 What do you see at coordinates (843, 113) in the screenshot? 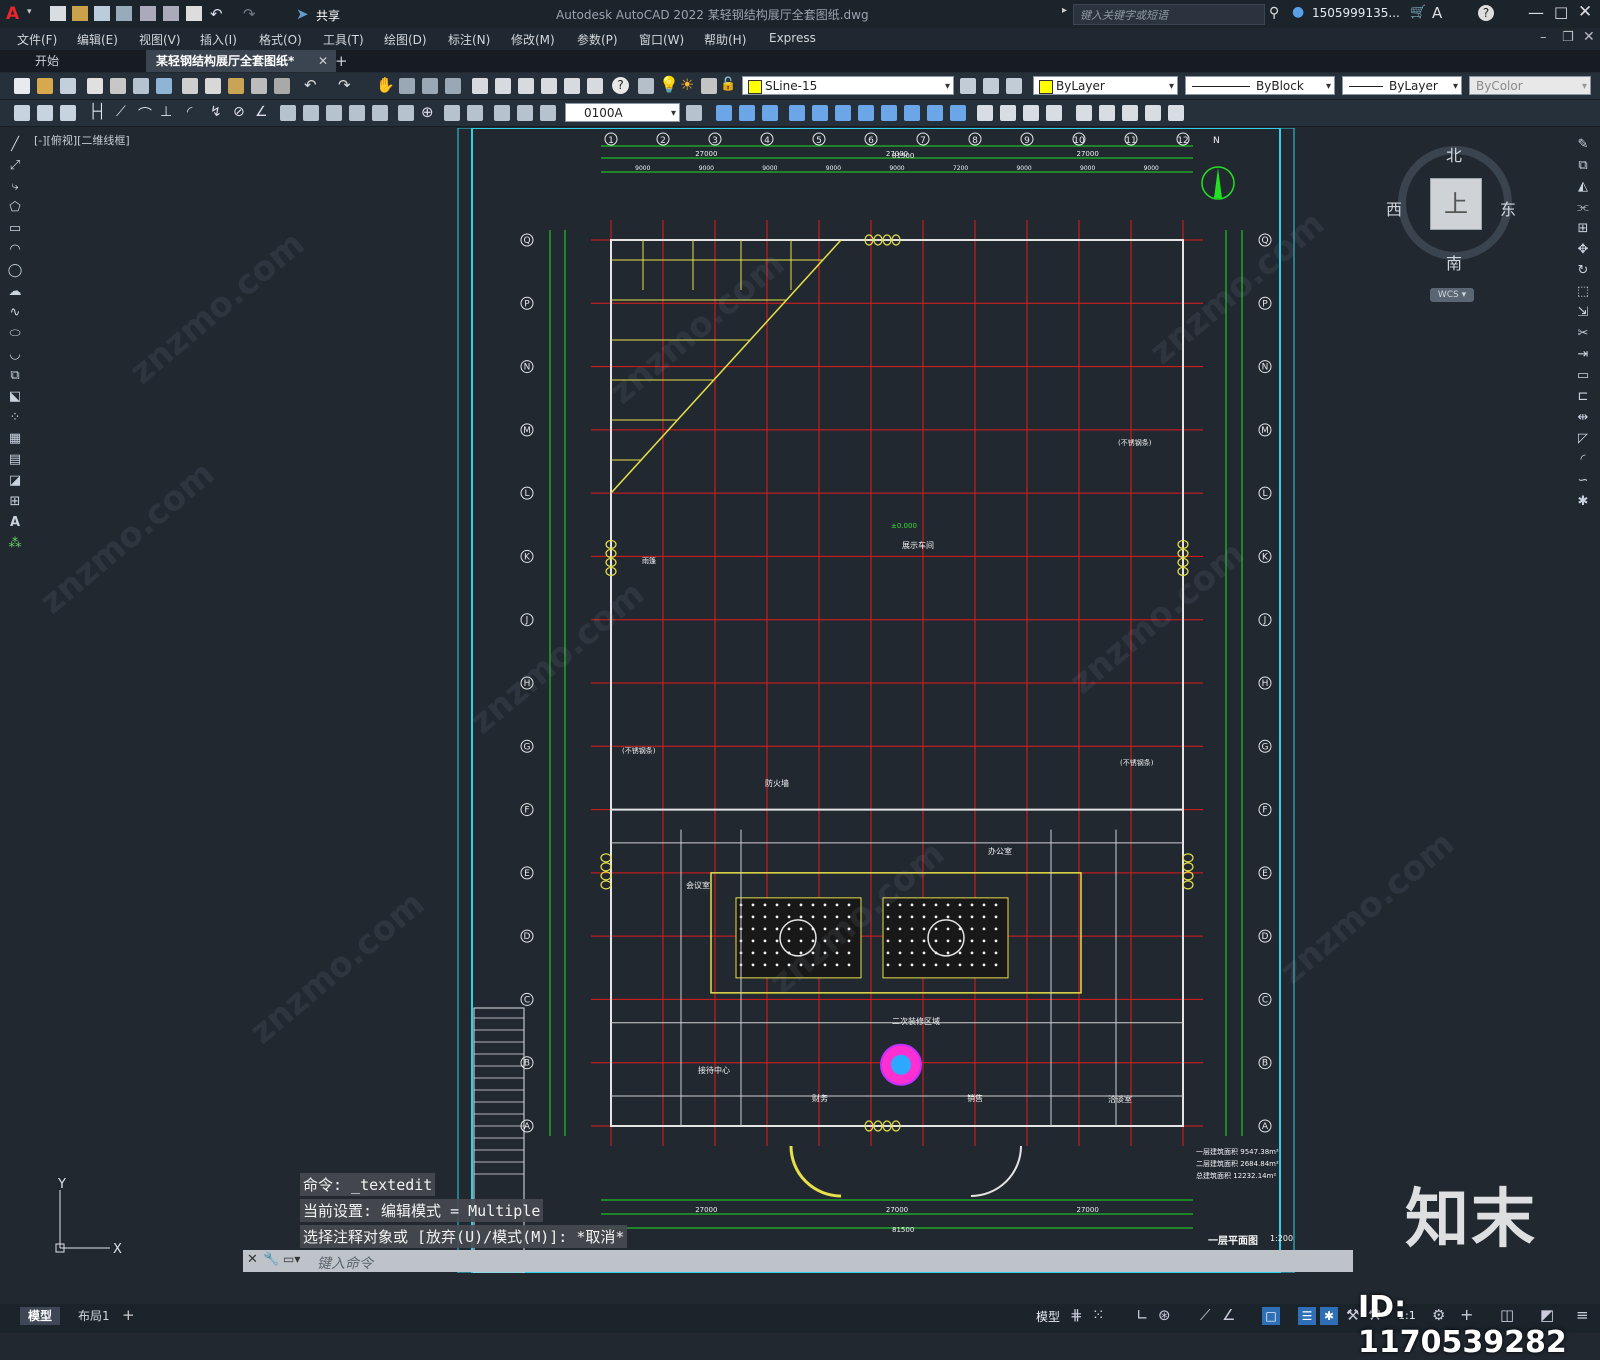
I see `move-icon` at bounding box center [843, 113].